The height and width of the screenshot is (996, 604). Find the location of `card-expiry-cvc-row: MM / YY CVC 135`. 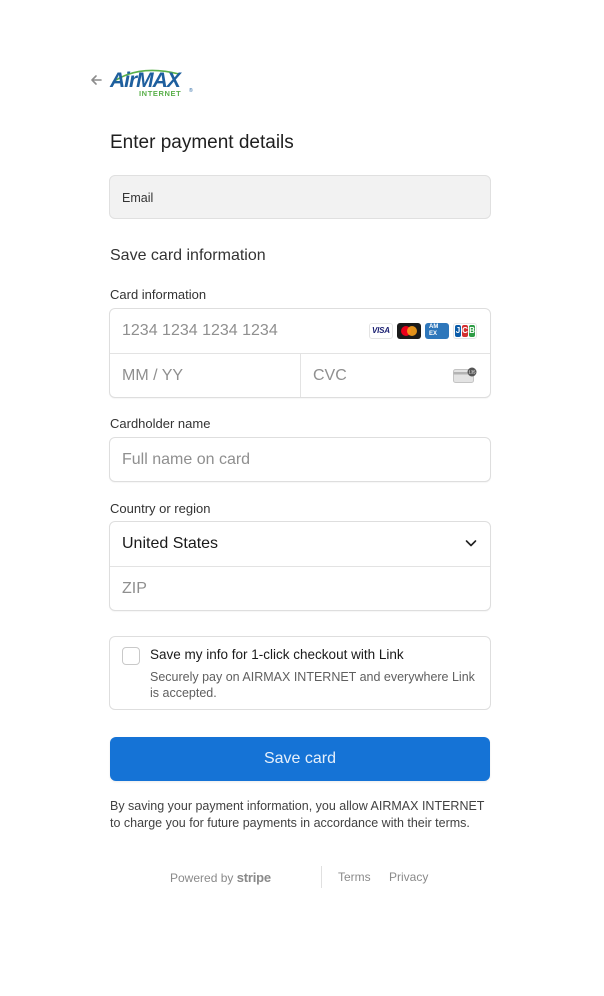

card-expiry-cvc-row: MM / YY CVC 135 is located at coordinates (300, 375).